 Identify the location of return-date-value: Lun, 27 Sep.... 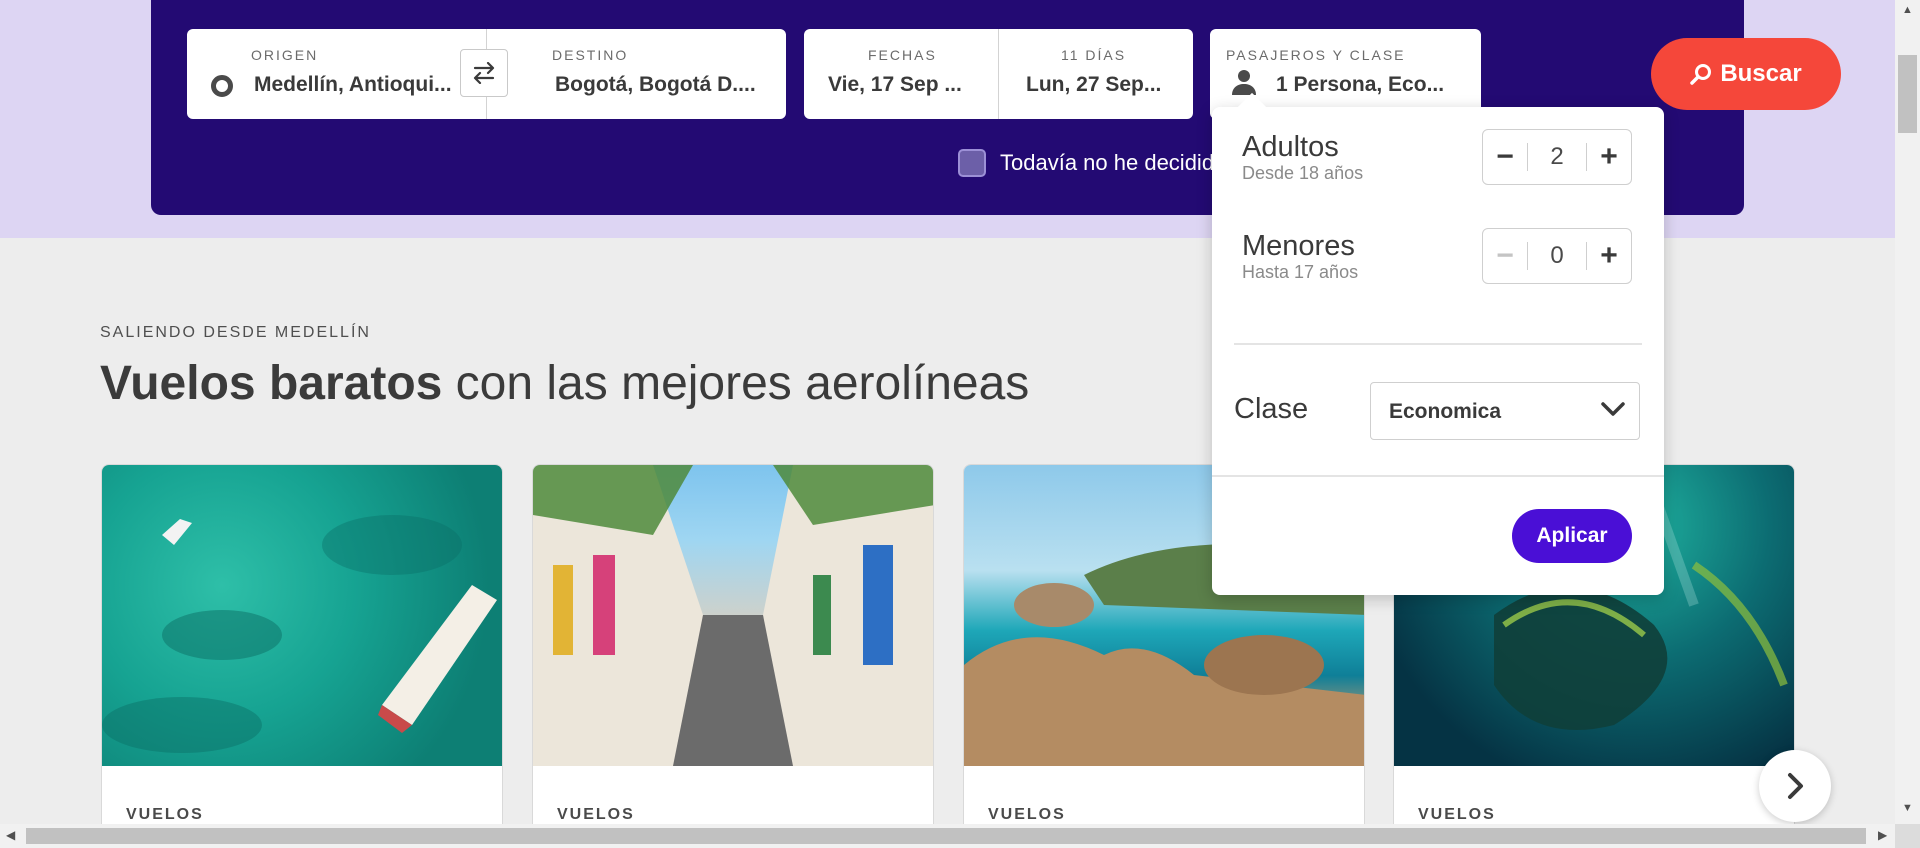
(1094, 84).